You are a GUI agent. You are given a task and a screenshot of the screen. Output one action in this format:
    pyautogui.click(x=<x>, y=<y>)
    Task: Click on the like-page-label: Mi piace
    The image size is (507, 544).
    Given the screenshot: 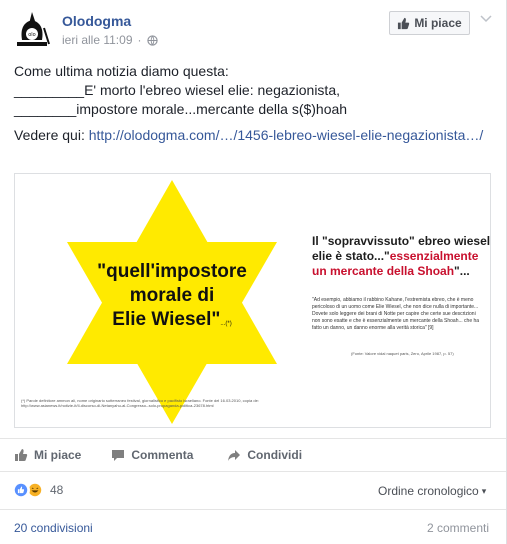 What is the action you would take?
    pyautogui.click(x=438, y=23)
    